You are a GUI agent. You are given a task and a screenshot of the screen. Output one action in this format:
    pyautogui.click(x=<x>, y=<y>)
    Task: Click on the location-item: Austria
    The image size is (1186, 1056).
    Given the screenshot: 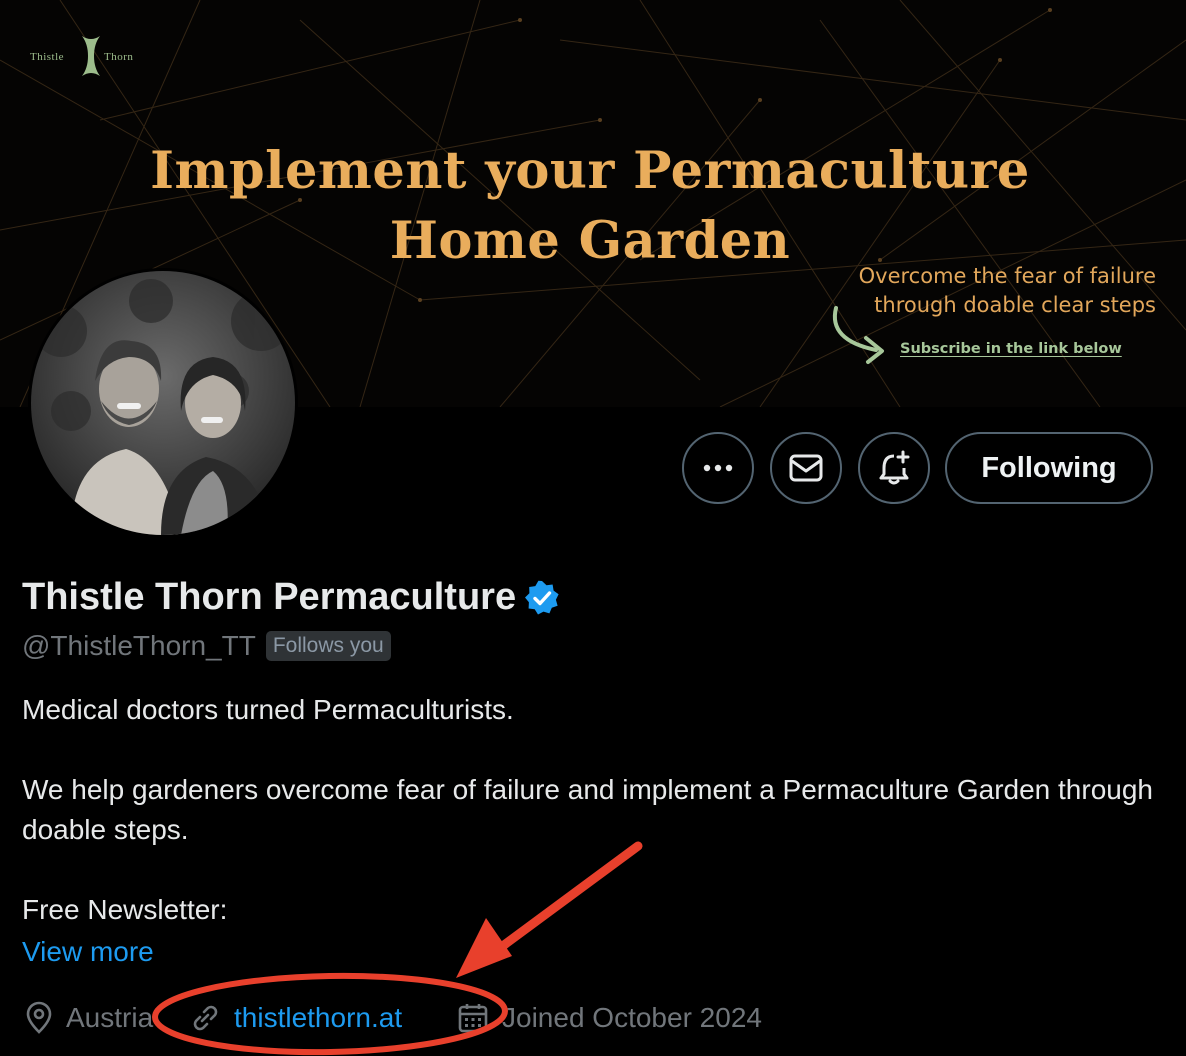 What is the action you would take?
    pyautogui.click(x=87, y=1018)
    